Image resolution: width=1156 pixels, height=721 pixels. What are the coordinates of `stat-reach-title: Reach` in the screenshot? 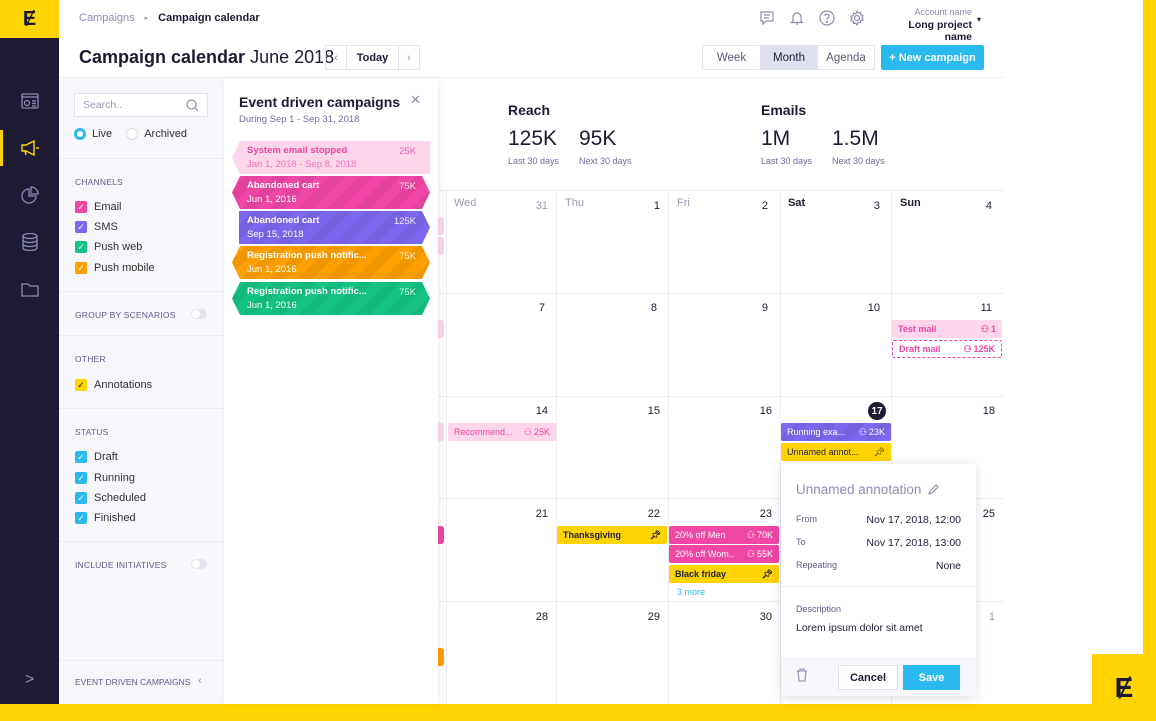 It's located at (529, 110).